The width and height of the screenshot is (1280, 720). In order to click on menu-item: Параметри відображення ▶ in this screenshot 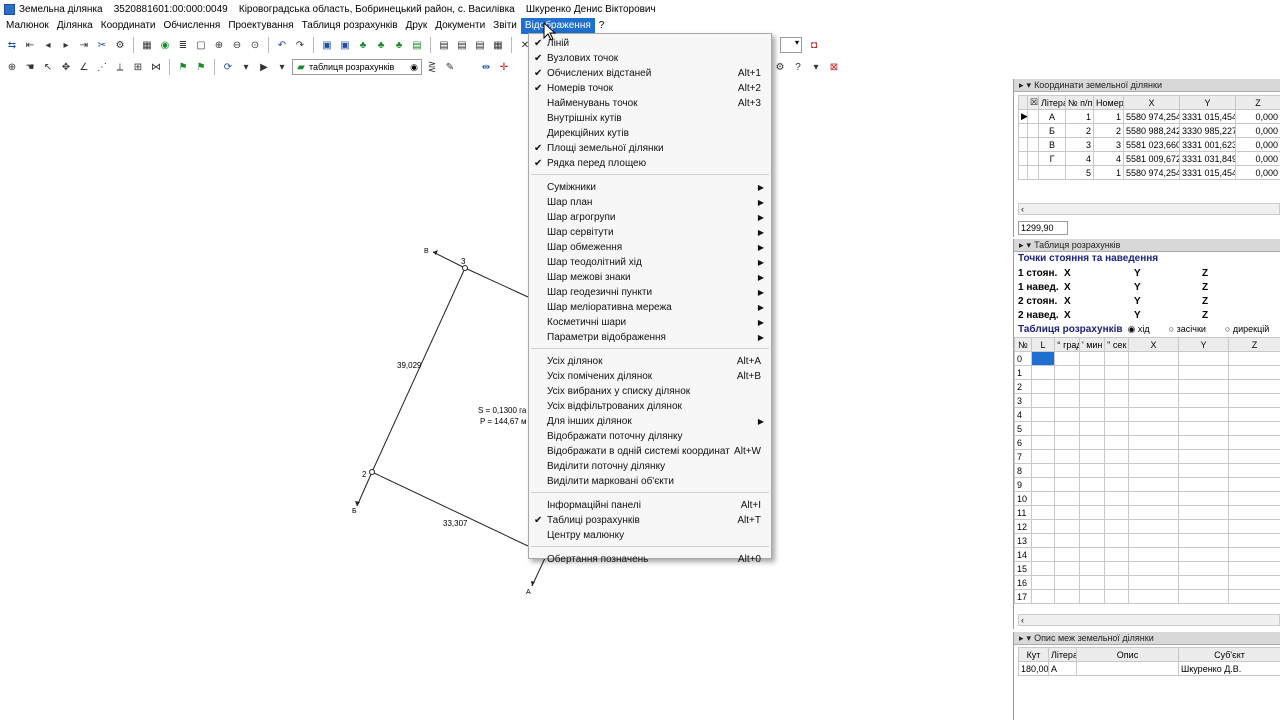, I will do `click(650, 337)`.